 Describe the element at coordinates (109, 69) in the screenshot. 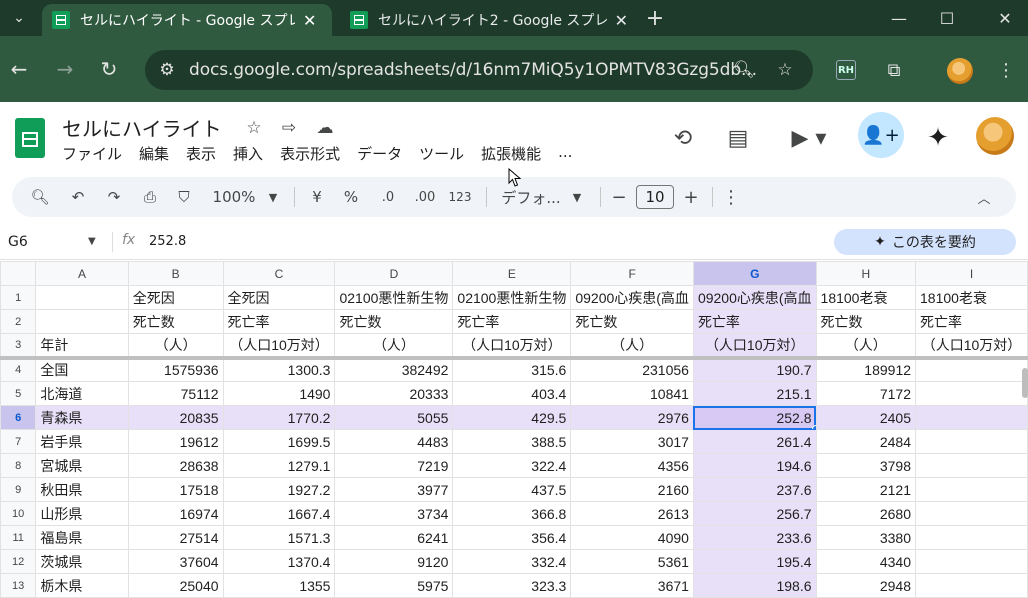

I see `reload-icon: ↻` at that location.